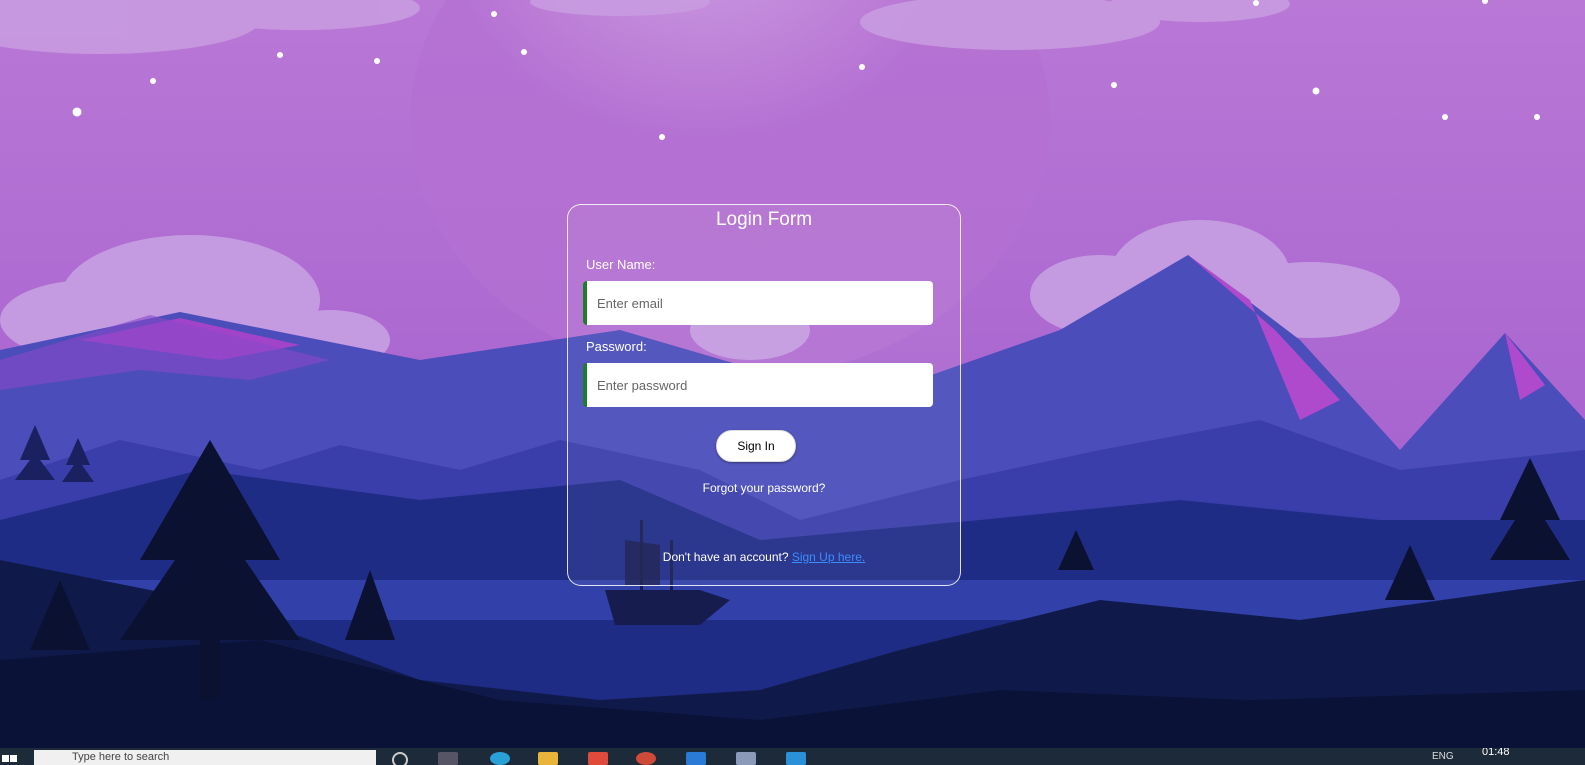 The image size is (1585, 765). I want to click on username-label: User Name:, so click(621, 264).